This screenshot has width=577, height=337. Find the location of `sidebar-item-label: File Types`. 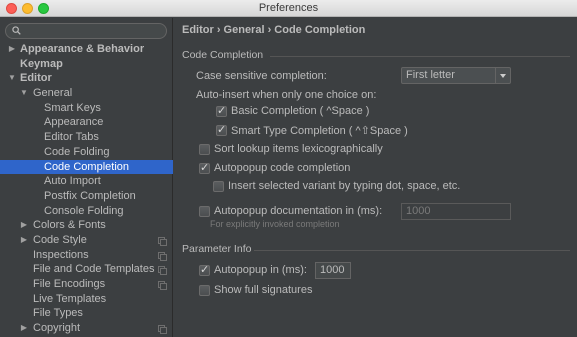

sidebar-item-label: File Types is located at coordinates (58, 313).